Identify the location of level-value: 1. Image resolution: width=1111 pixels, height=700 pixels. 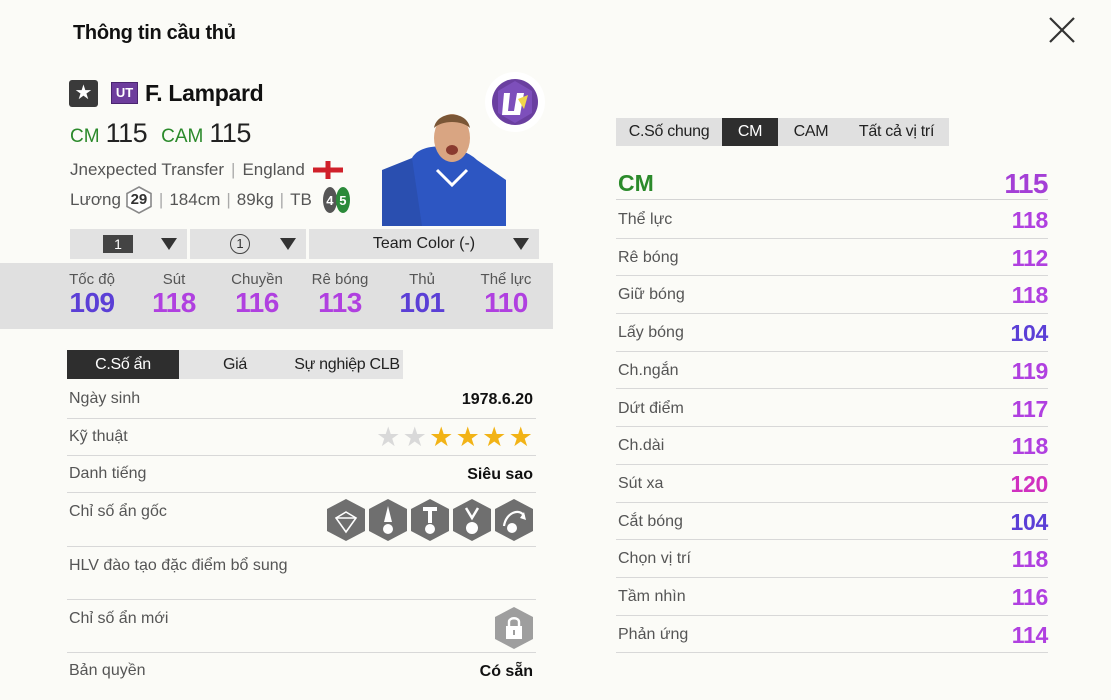
(118, 244).